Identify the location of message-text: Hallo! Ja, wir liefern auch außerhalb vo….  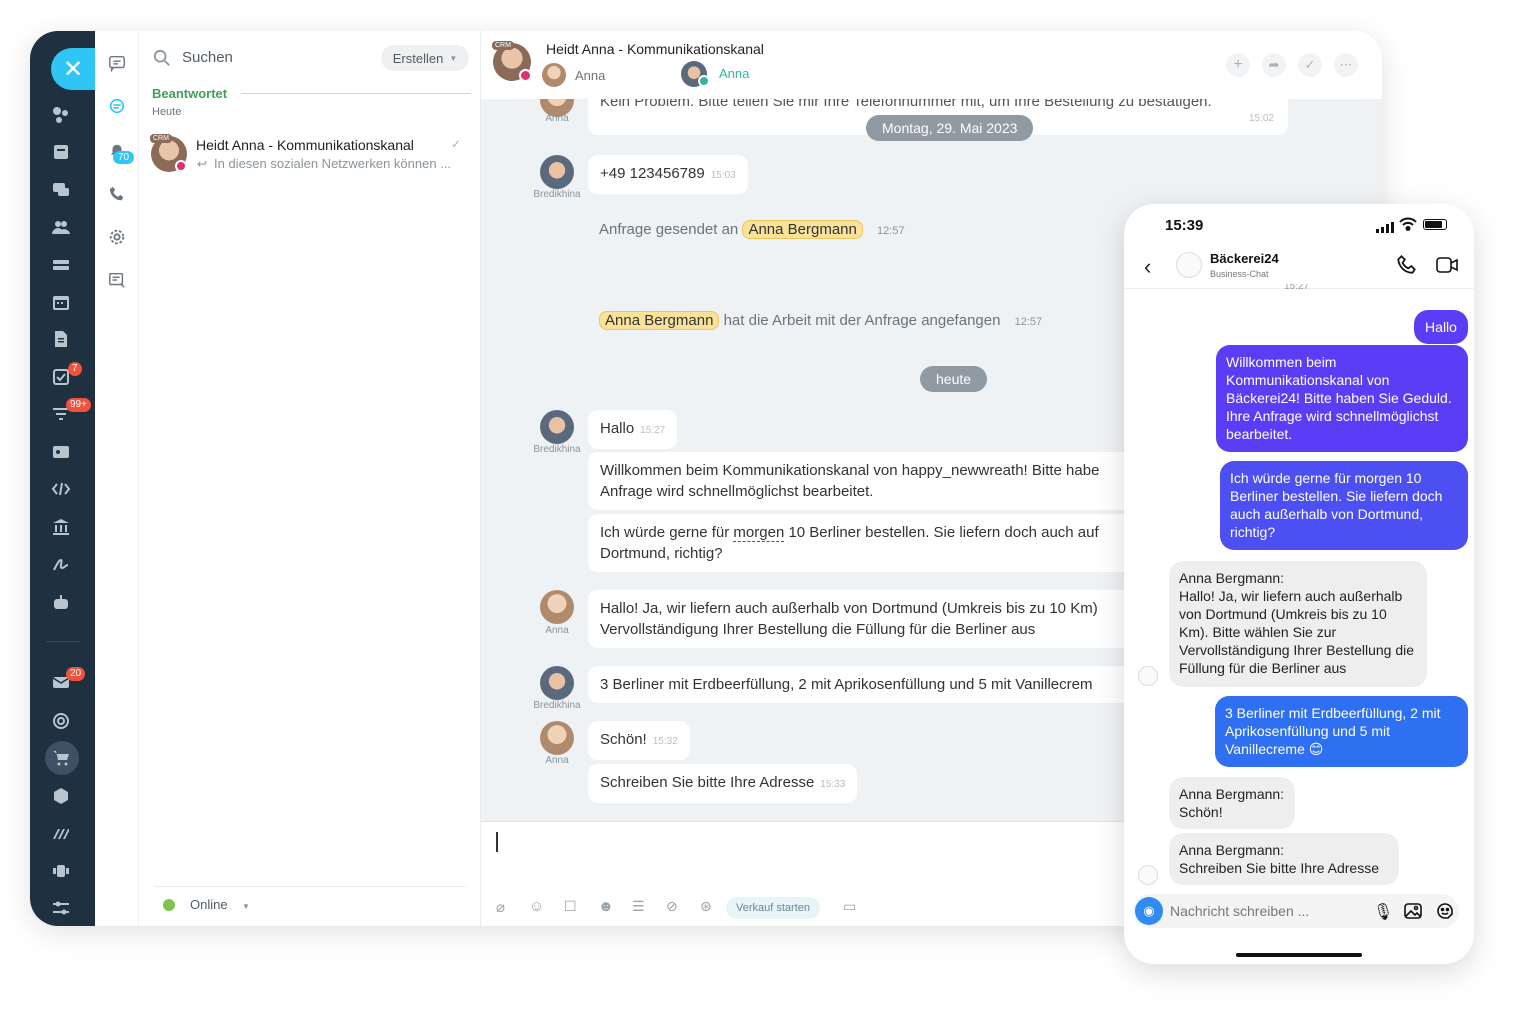
(849, 608).